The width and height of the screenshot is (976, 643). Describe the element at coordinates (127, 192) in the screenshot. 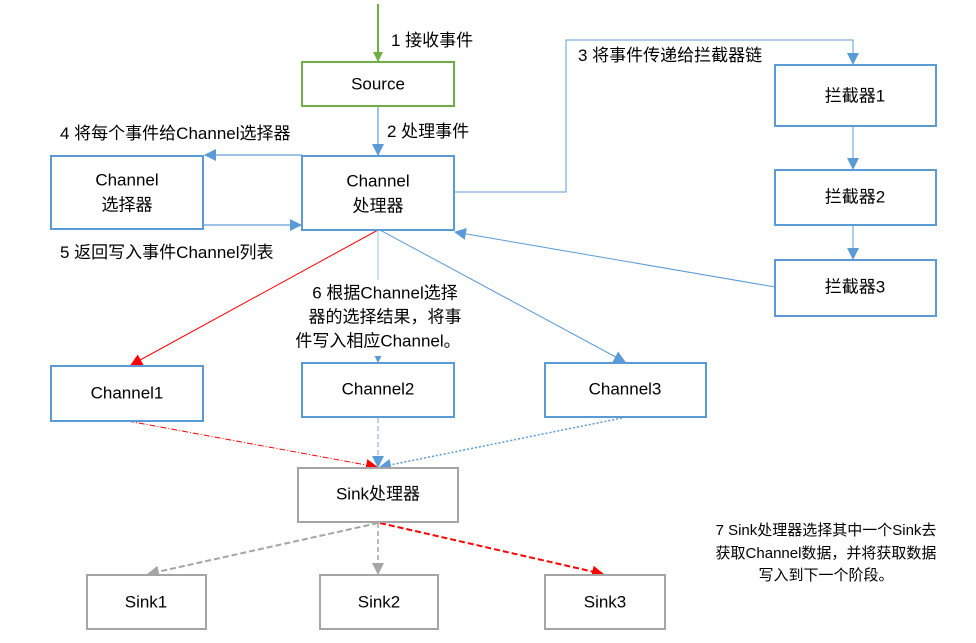

I see `channel-selector-node: Channel 选择器` at that location.